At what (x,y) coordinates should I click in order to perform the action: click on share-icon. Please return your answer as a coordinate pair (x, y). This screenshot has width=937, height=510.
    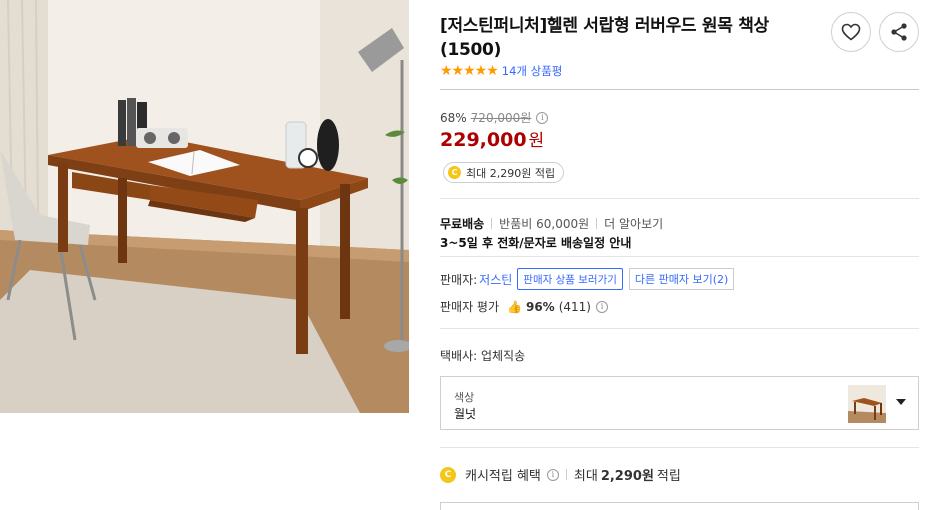
    Looking at the image, I should click on (899, 32).